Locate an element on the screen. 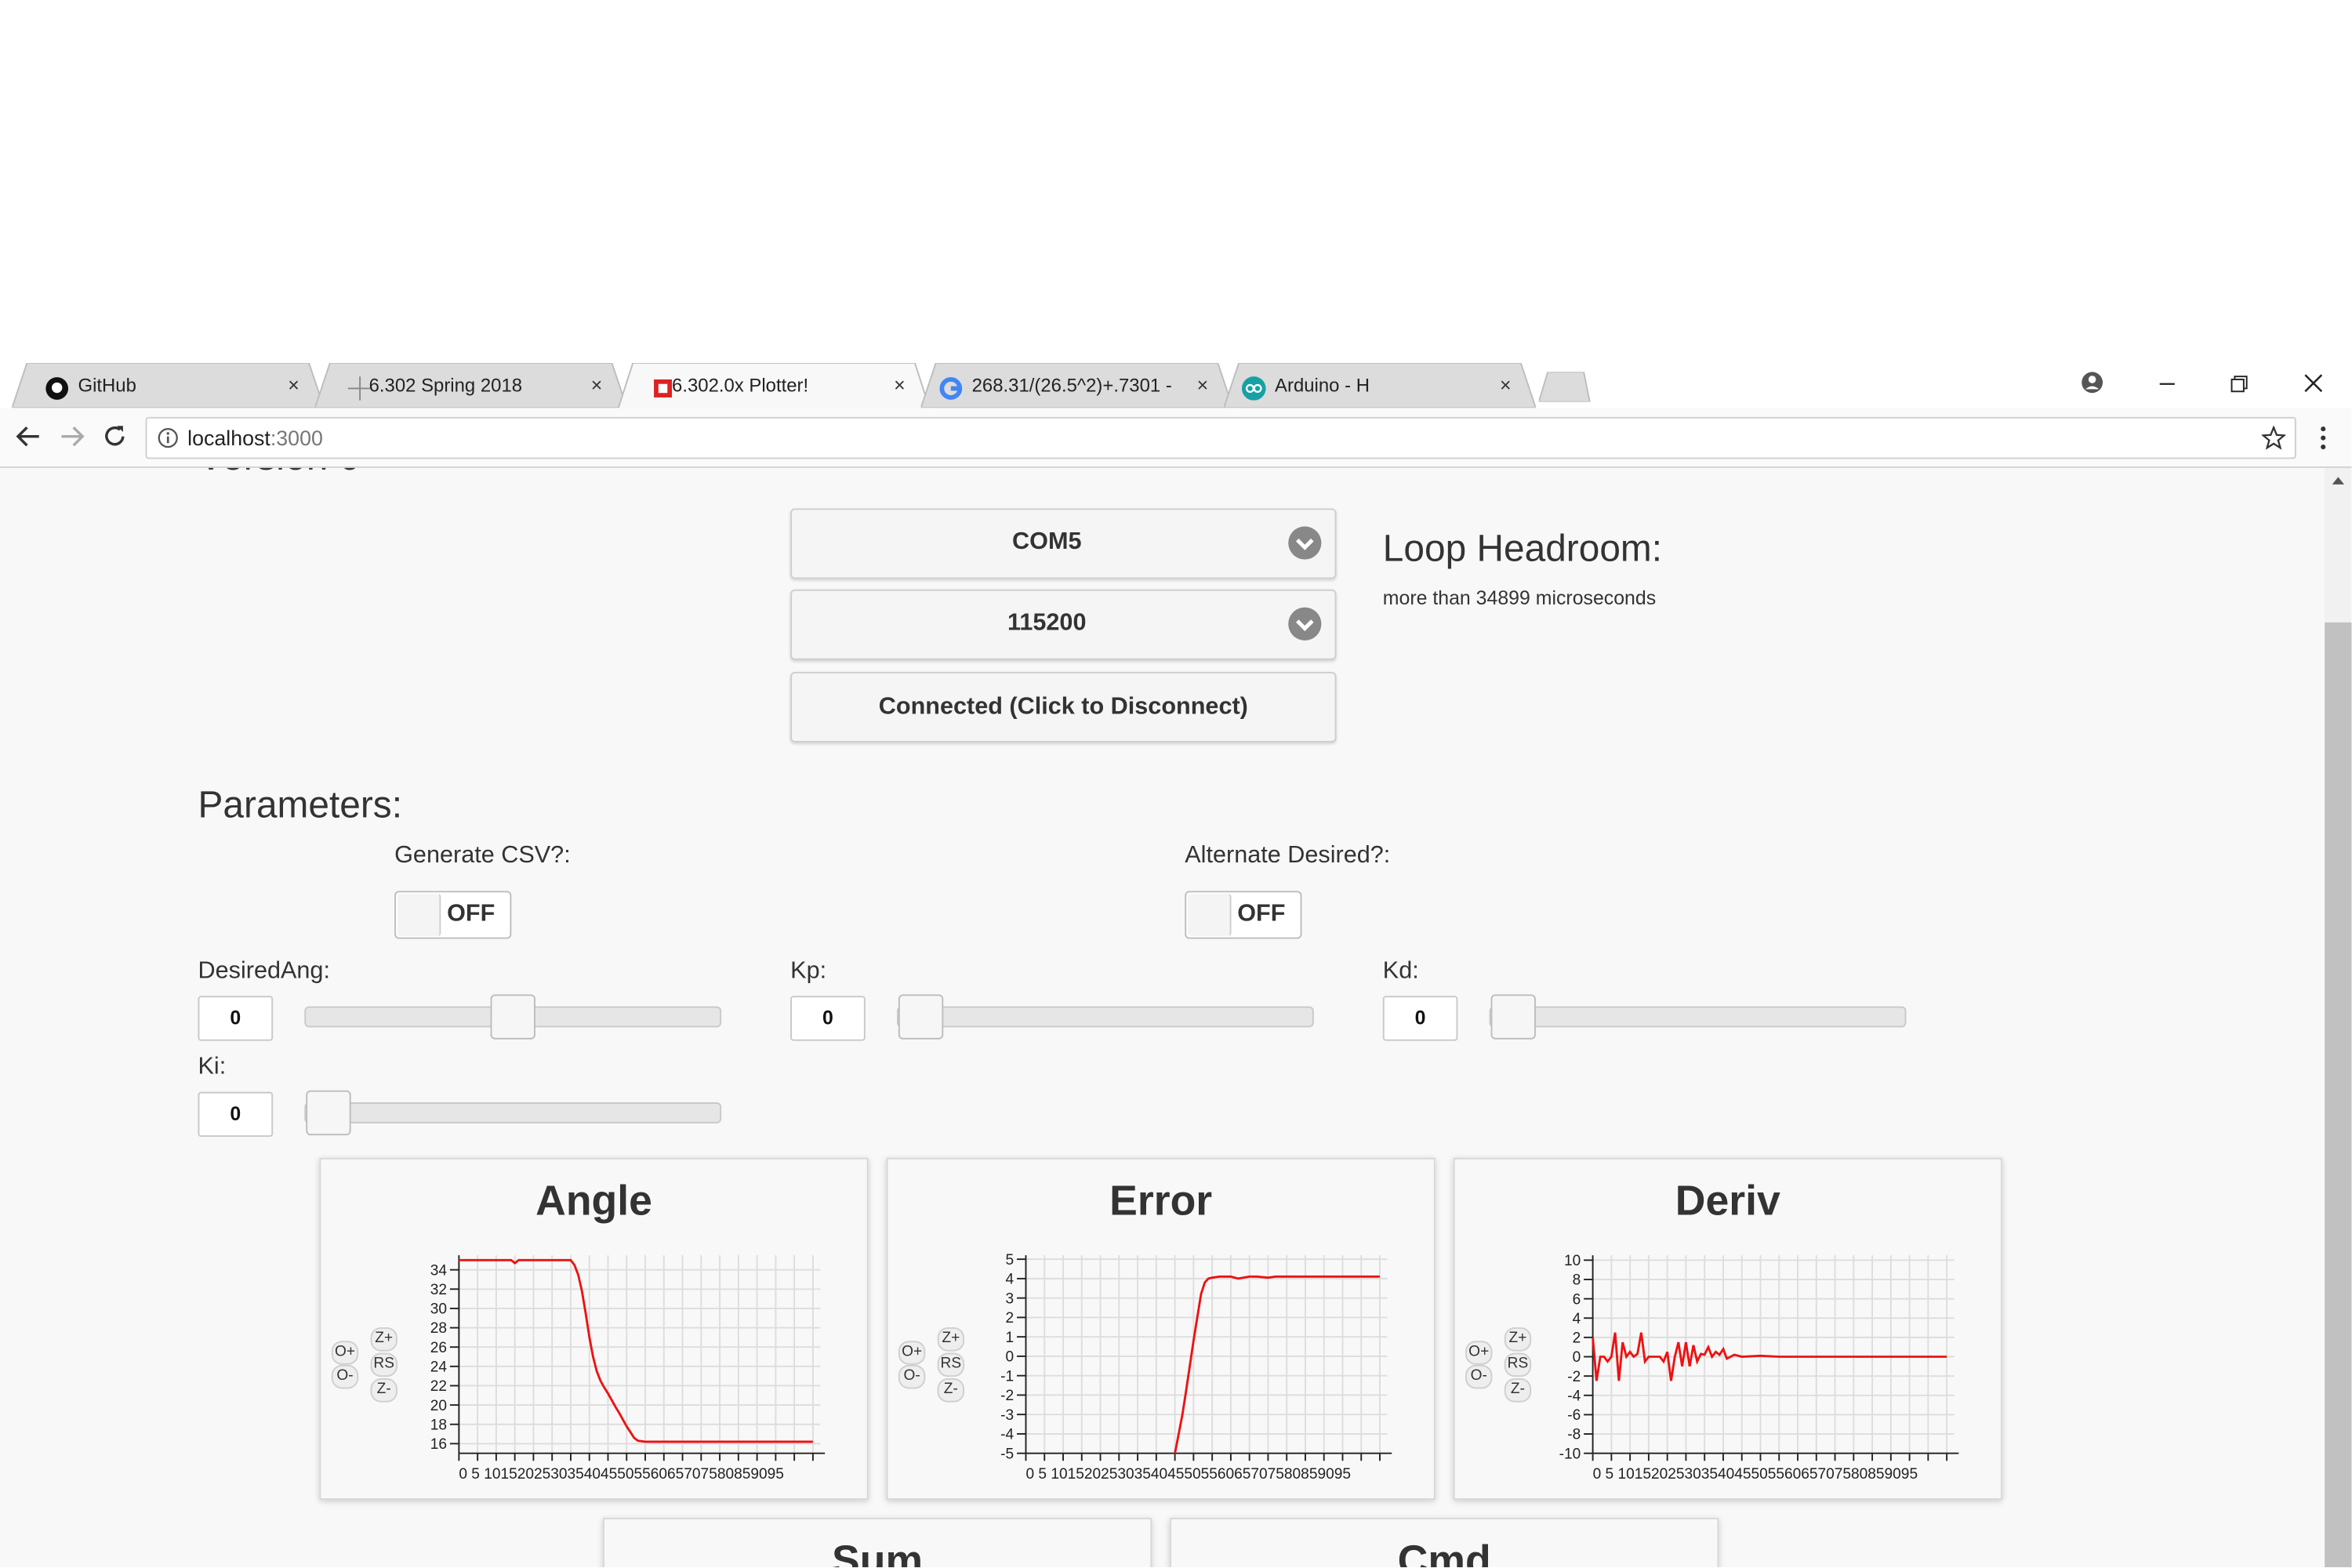 The height and width of the screenshot is (1568, 2352). reload-icon is located at coordinates (115, 436).